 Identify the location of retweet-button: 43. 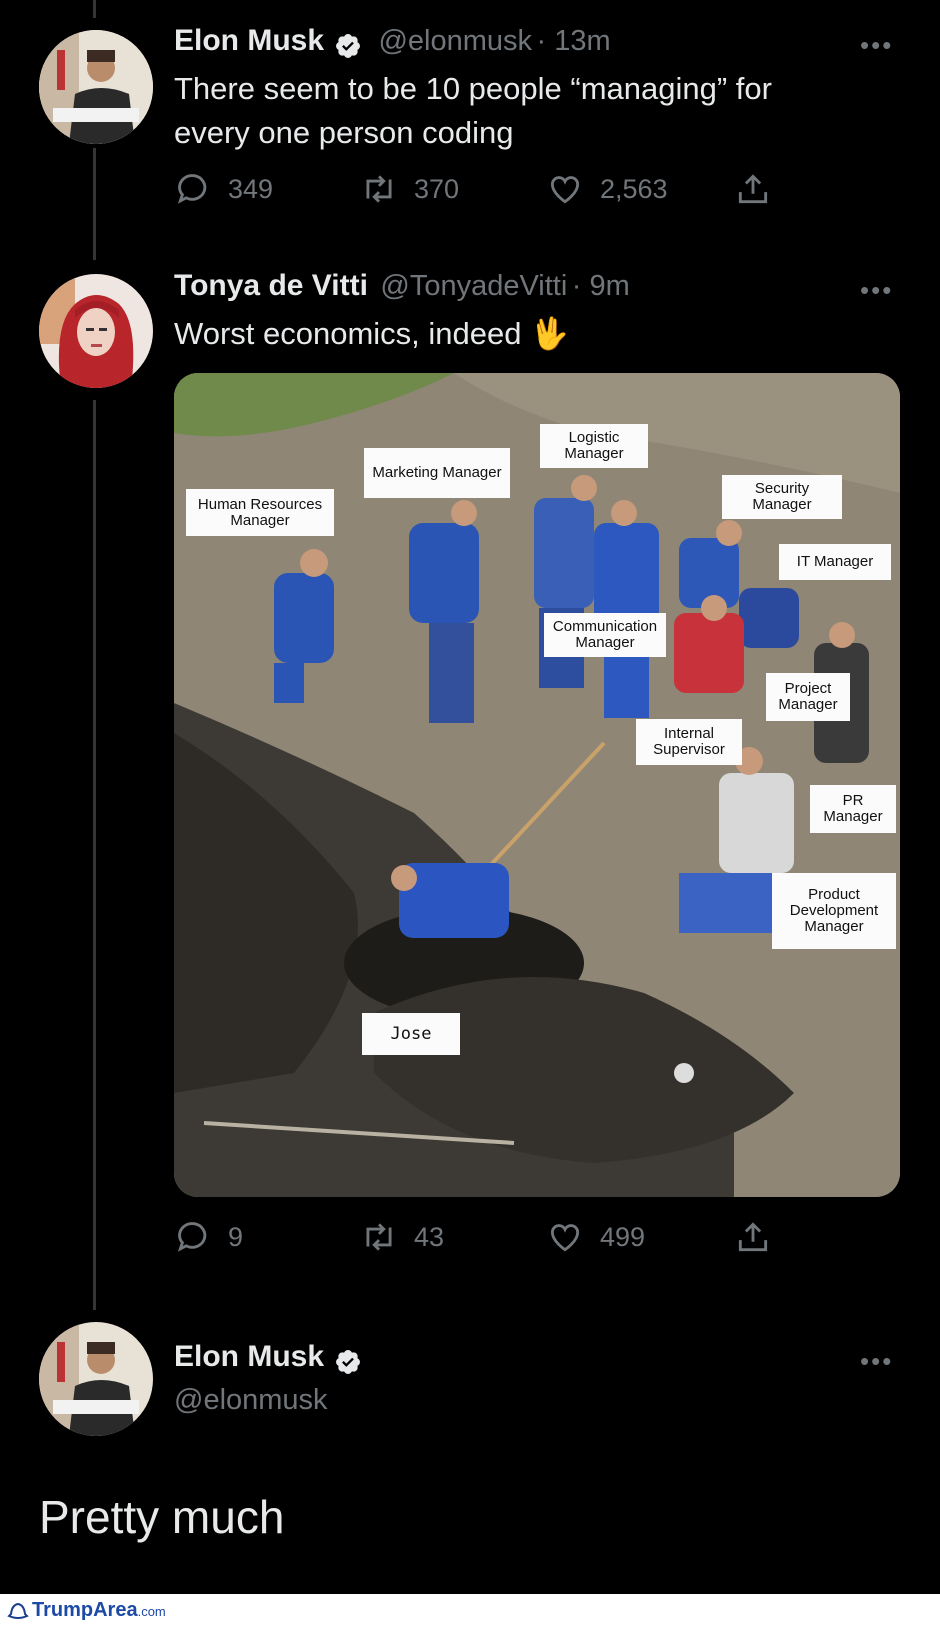
(402, 1237).